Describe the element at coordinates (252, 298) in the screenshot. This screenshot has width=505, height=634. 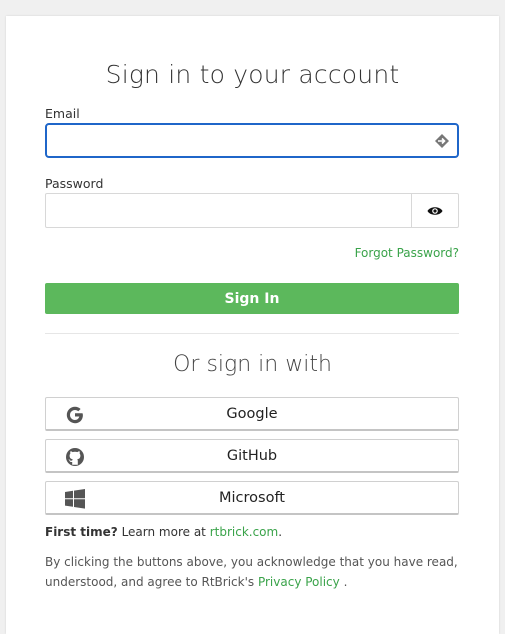
I see `sign-in-button: Sign In` at that location.